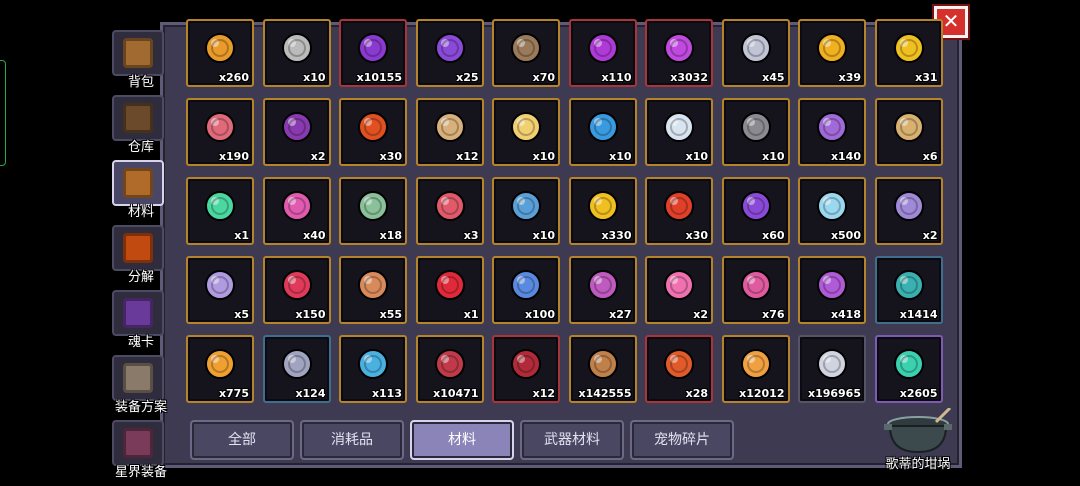 This screenshot has width=1080, height=486. What do you see at coordinates (373, 369) in the screenshot?
I see `item-slot: x113` at bounding box center [373, 369].